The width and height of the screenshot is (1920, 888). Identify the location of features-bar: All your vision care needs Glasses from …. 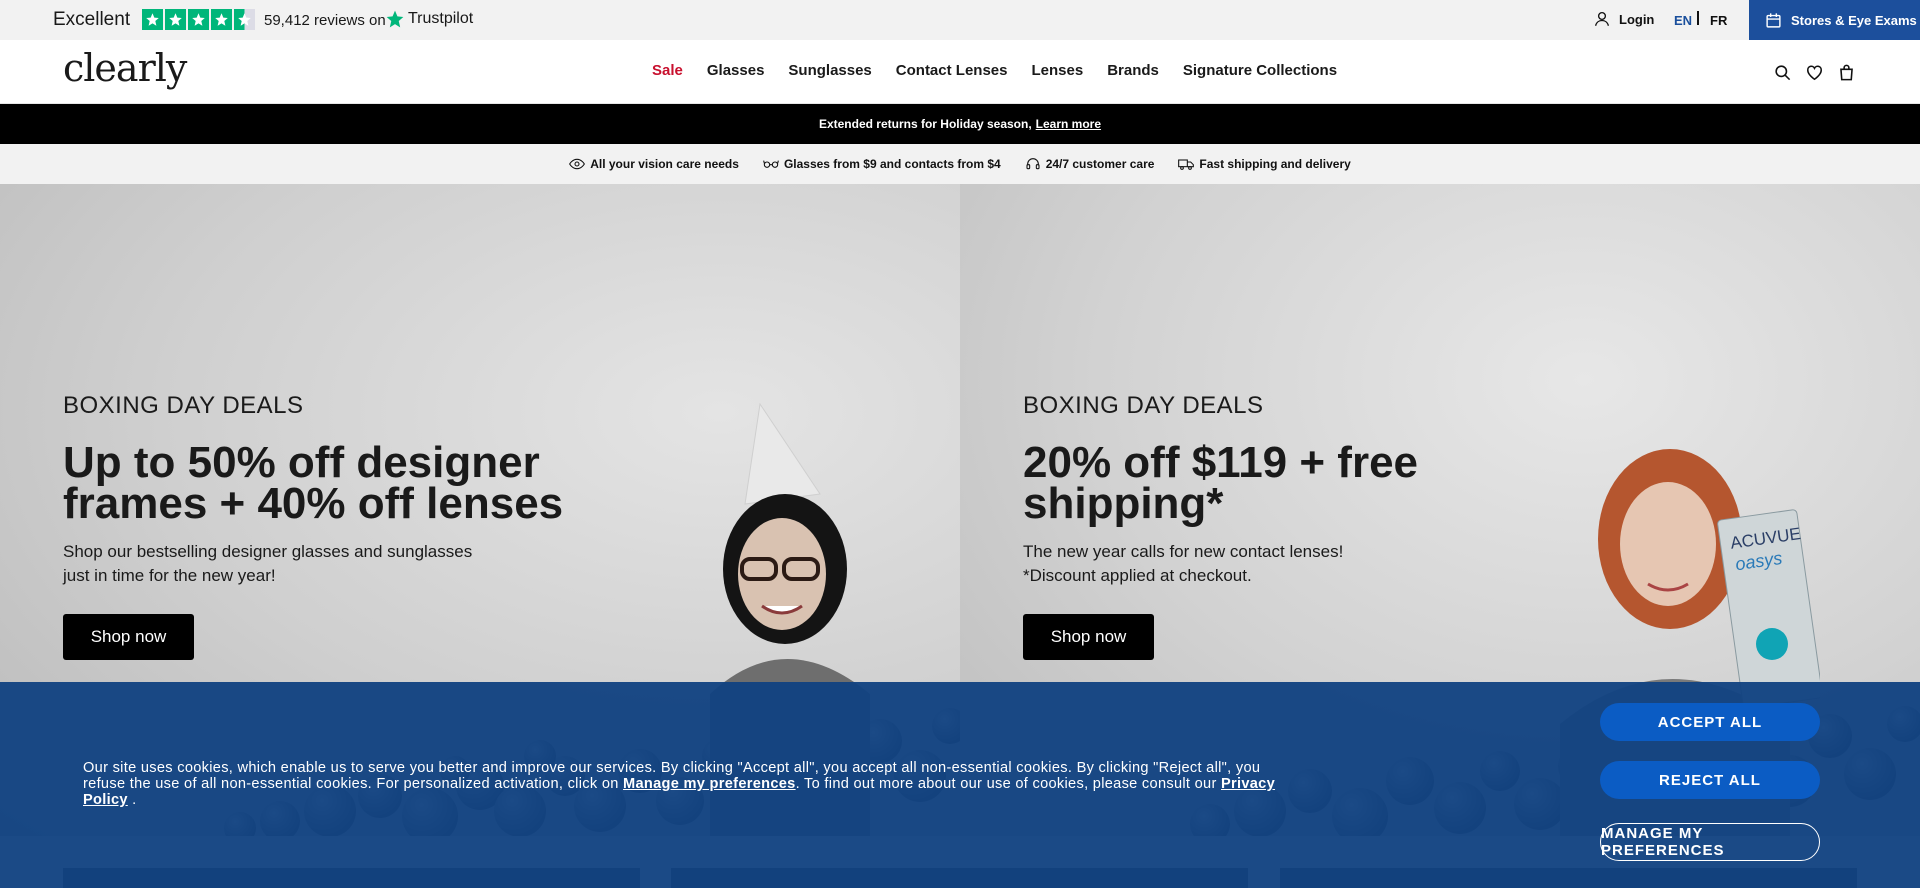
(960, 164).